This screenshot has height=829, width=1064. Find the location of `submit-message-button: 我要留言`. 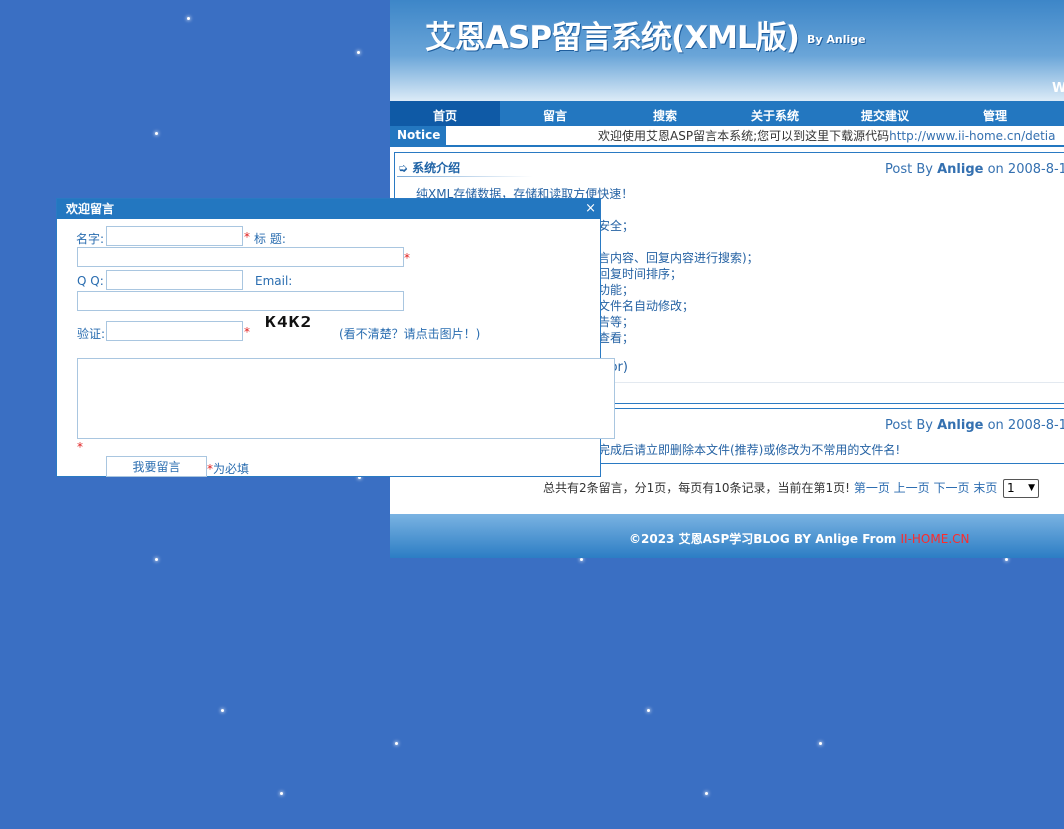

submit-message-button: 我要留言 is located at coordinates (156, 466).